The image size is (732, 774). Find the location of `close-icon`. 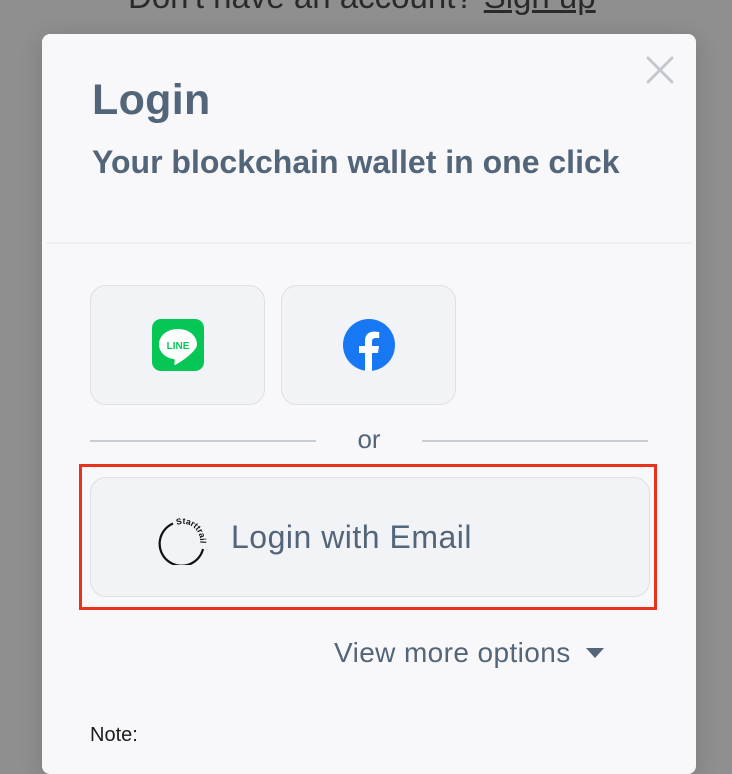

close-icon is located at coordinates (660, 70).